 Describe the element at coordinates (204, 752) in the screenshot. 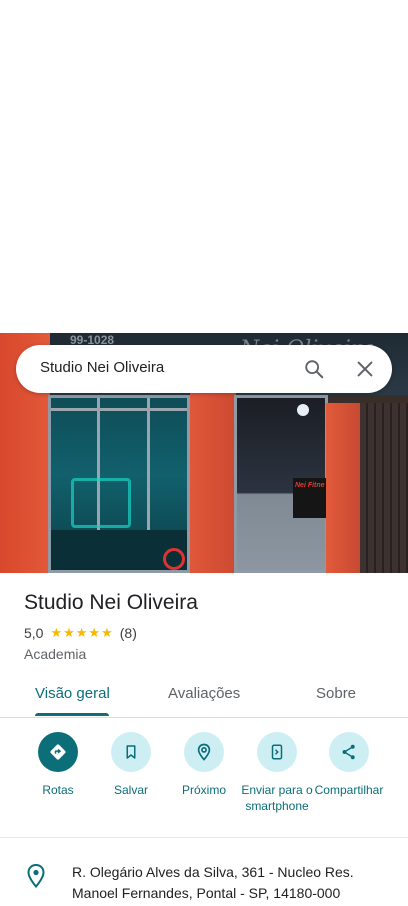

I see `nearby-icon` at that location.